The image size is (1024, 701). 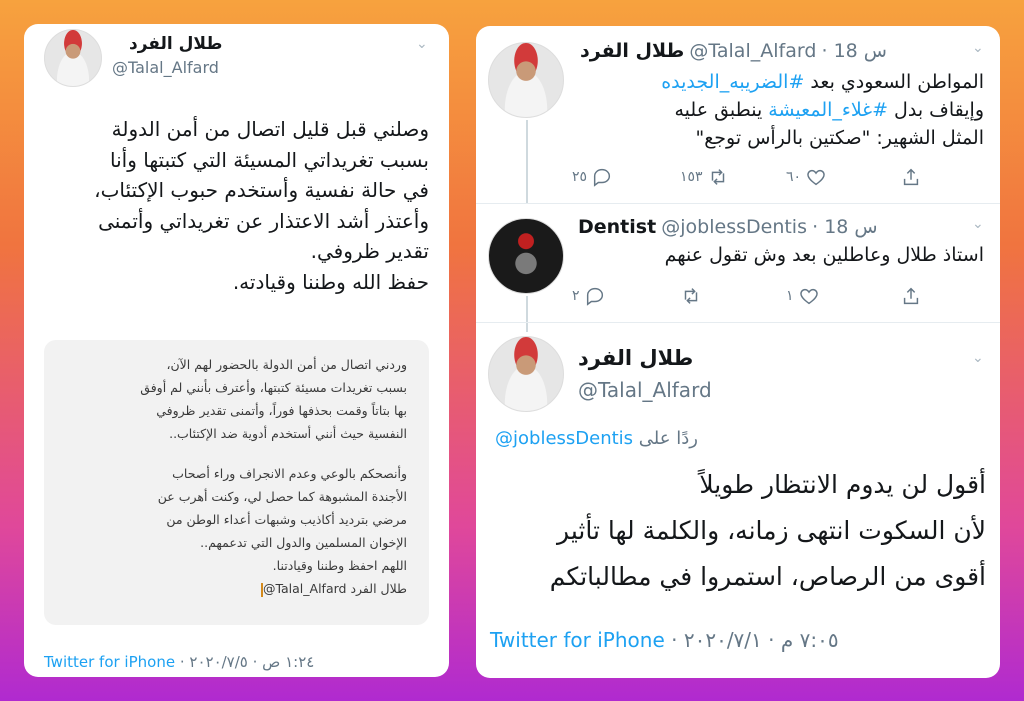 What do you see at coordinates (247, 662) in the screenshot?
I see `timestamp: ١:٢٤ ص · ٢٠٢٠/٧/٥ ·` at bounding box center [247, 662].